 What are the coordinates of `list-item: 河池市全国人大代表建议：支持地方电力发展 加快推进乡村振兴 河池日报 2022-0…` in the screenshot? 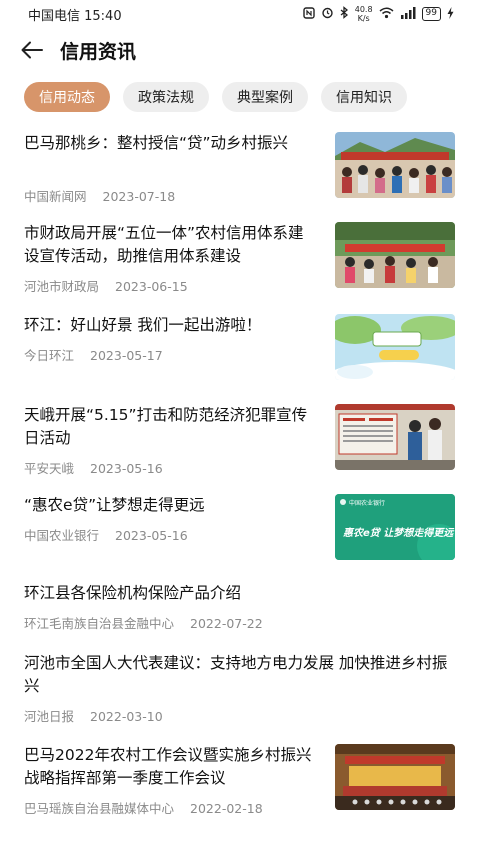 It's located at (239, 690).